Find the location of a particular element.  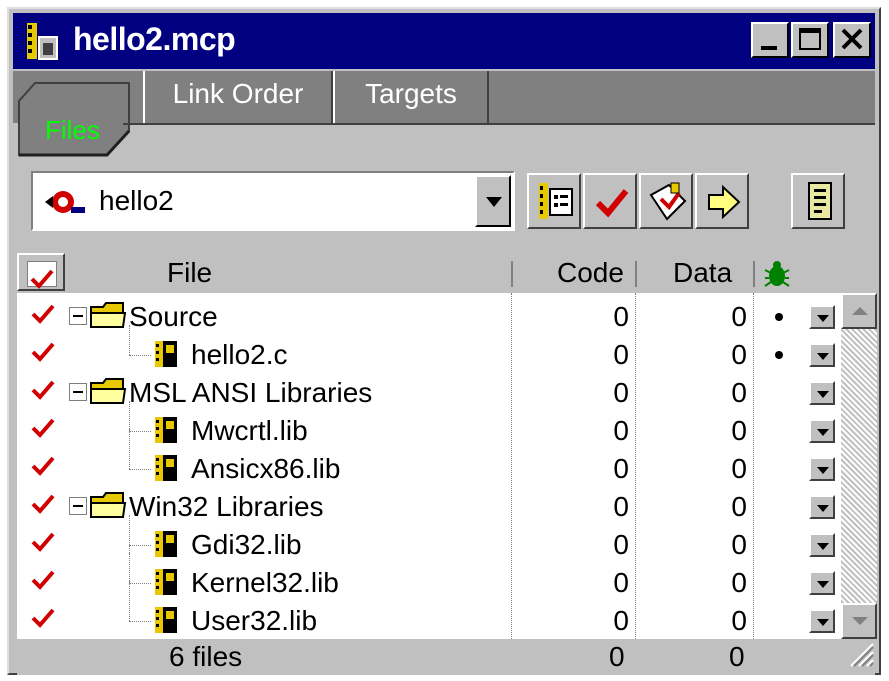

file-info-icon is located at coordinates (555, 203).